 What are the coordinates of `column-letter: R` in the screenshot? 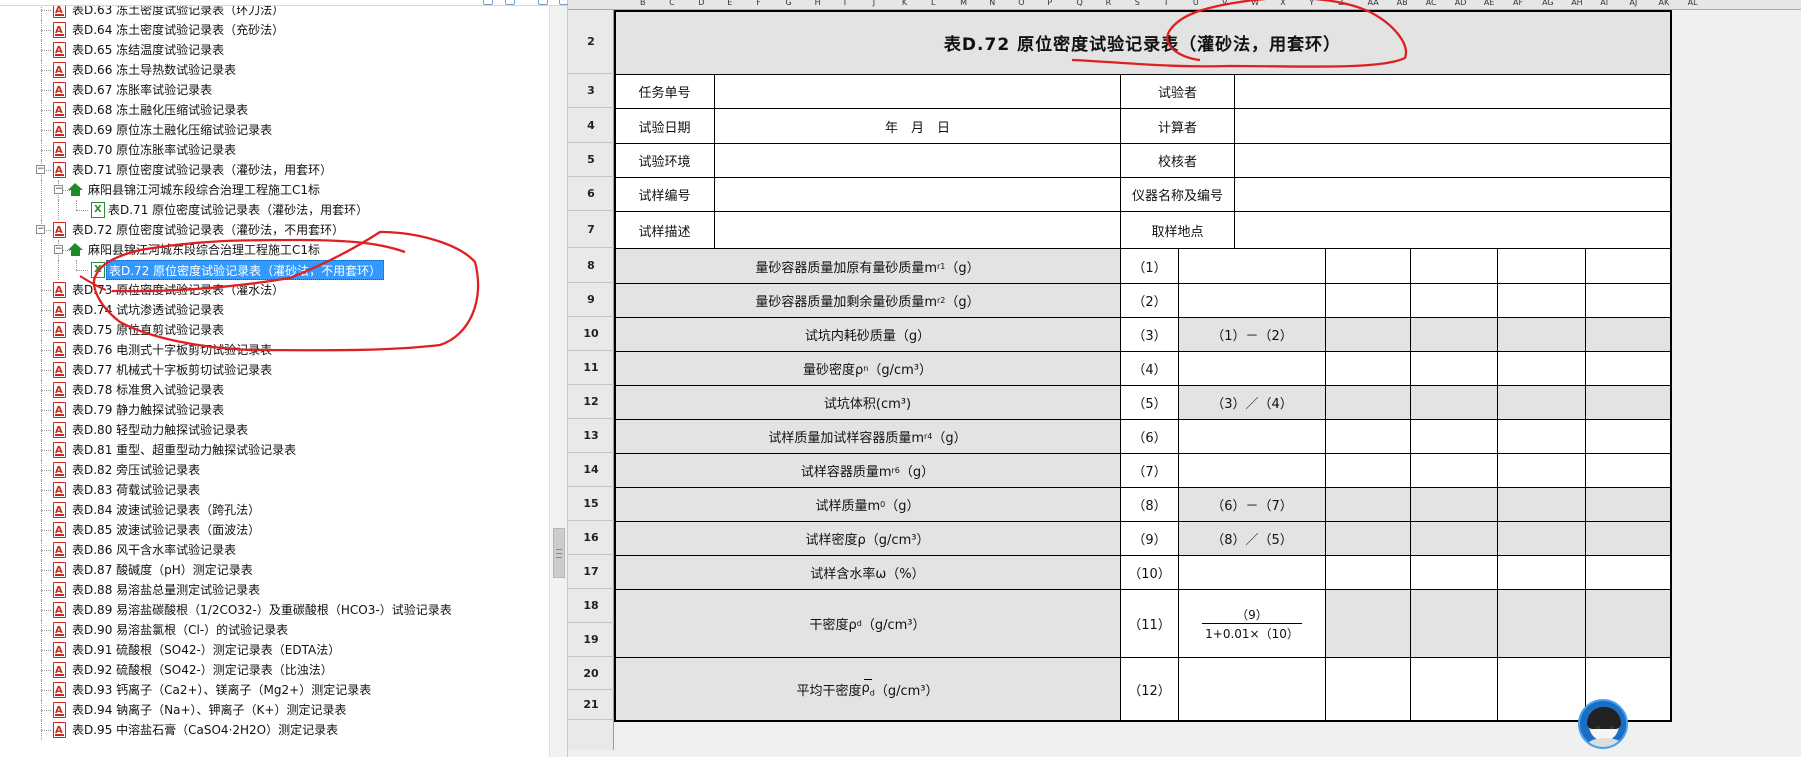 It's located at (1109, 3).